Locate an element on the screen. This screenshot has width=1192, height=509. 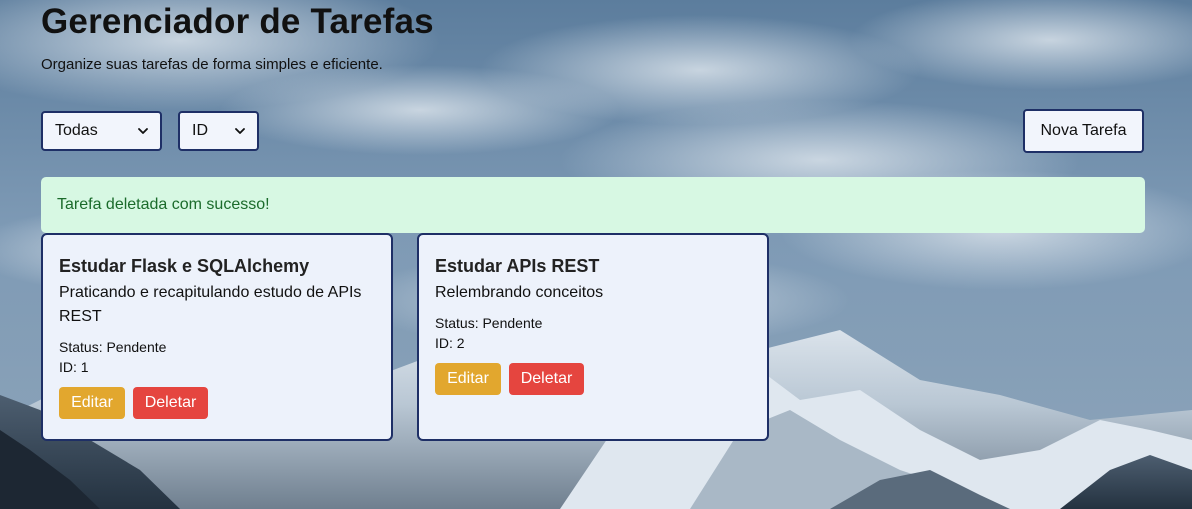
task-title: Estudar Flask e SQLAlchemy is located at coordinates (184, 266).